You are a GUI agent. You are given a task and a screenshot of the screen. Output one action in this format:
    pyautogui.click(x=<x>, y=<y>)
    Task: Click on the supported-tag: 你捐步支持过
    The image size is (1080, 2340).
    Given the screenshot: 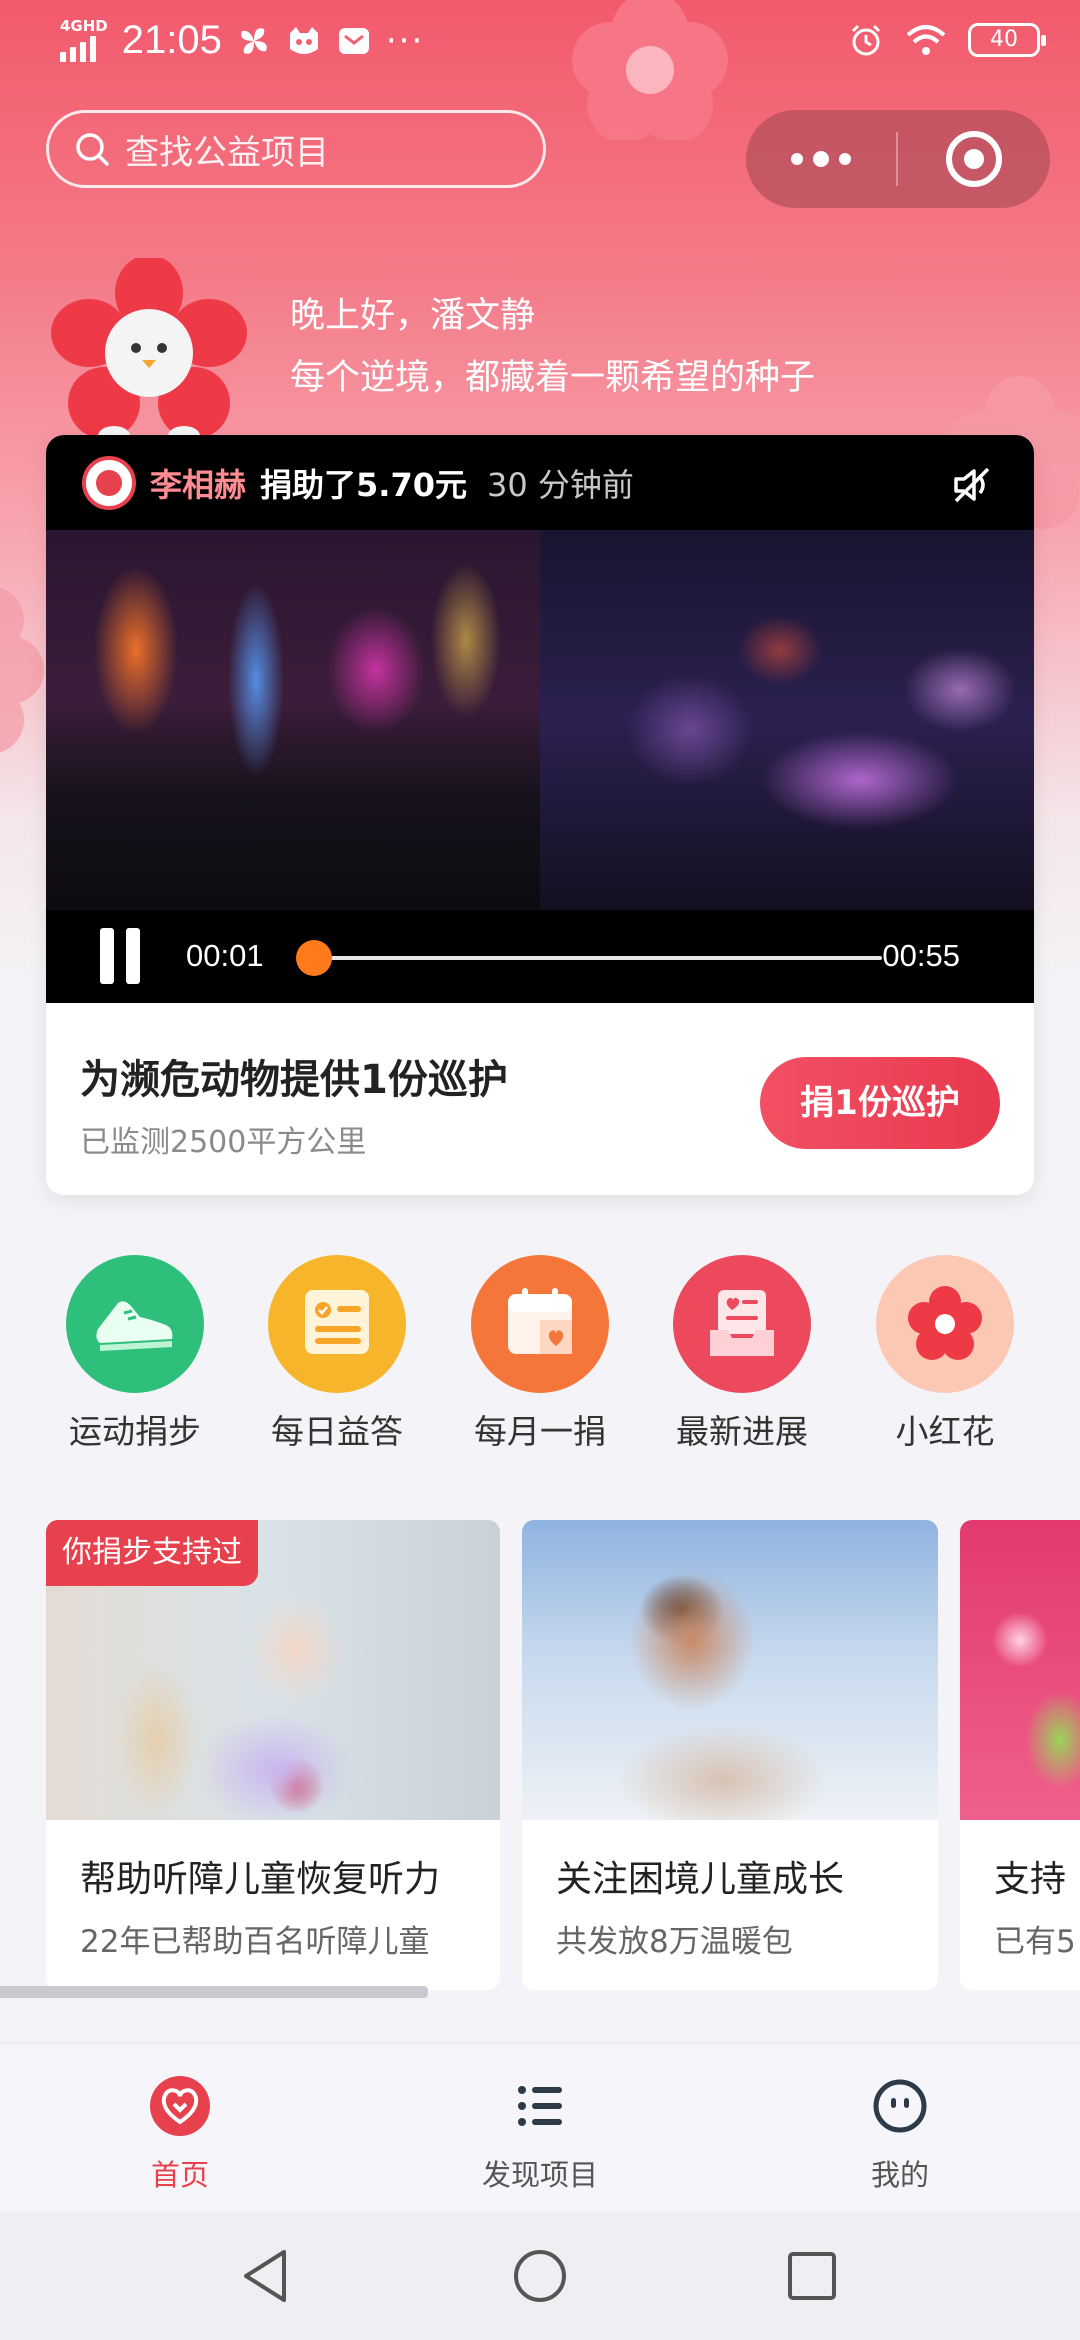 What is the action you would take?
    pyautogui.click(x=152, y=1553)
    